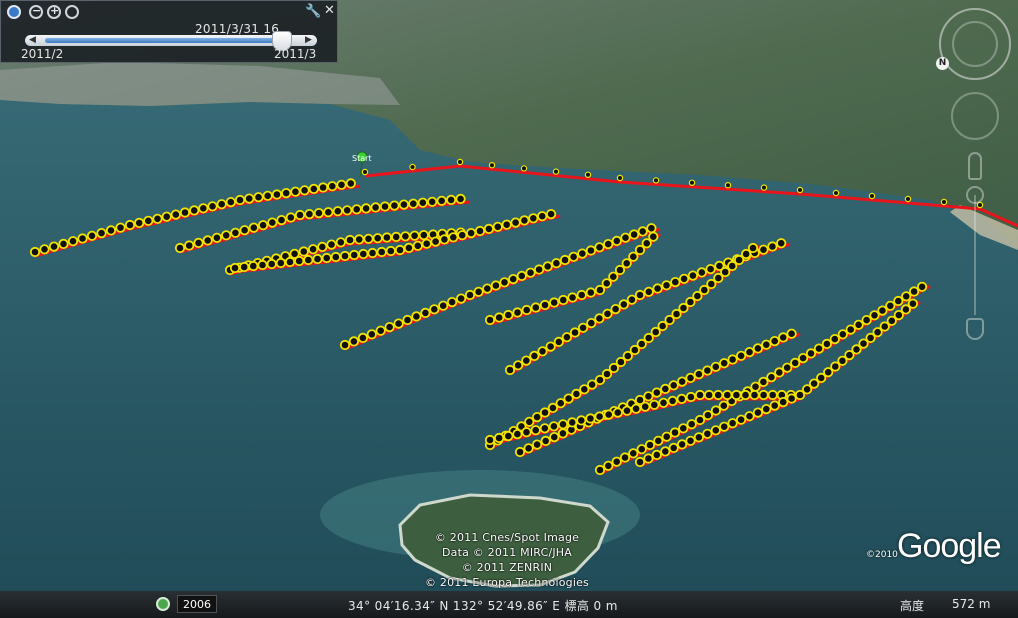  Describe the element at coordinates (975, 166) in the screenshot. I see `street-view-person-icon` at that location.